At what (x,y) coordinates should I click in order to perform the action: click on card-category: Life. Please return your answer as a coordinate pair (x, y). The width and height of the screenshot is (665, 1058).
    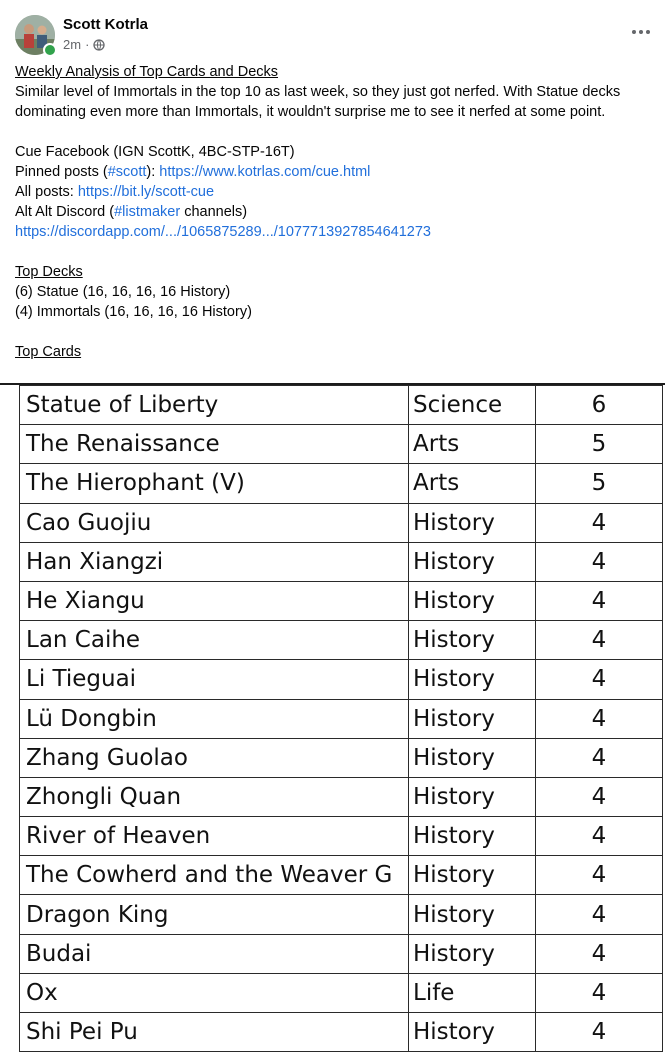
    Looking at the image, I should click on (472, 993).